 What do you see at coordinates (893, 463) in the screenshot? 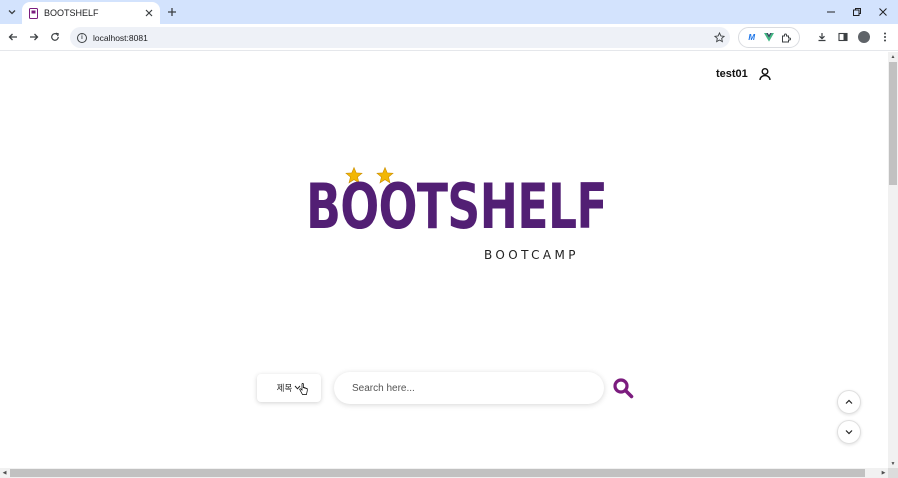
I see `scroll-down-arrow-icon: ▼` at bounding box center [893, 463].